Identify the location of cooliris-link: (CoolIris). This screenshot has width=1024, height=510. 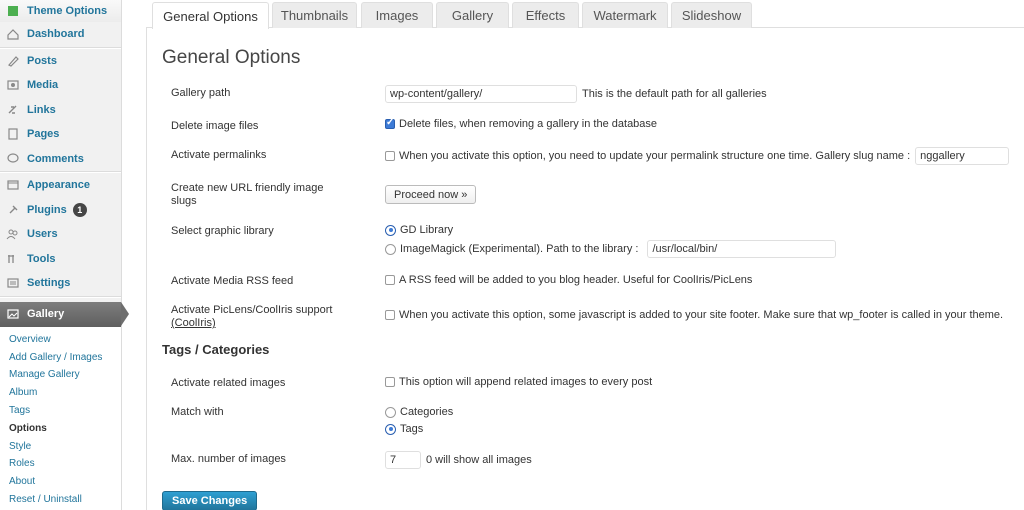
(193, 323).